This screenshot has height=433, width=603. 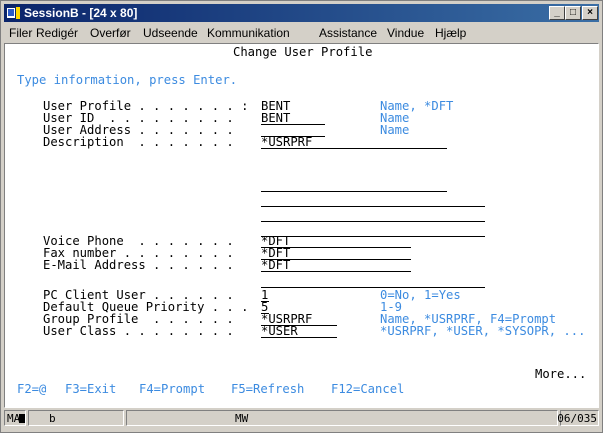 What do you see at coordinates (138, 331) in the screenshot?
I see `user-class-label: User Class . . . . . . . .` at bounding box center [138, 331].